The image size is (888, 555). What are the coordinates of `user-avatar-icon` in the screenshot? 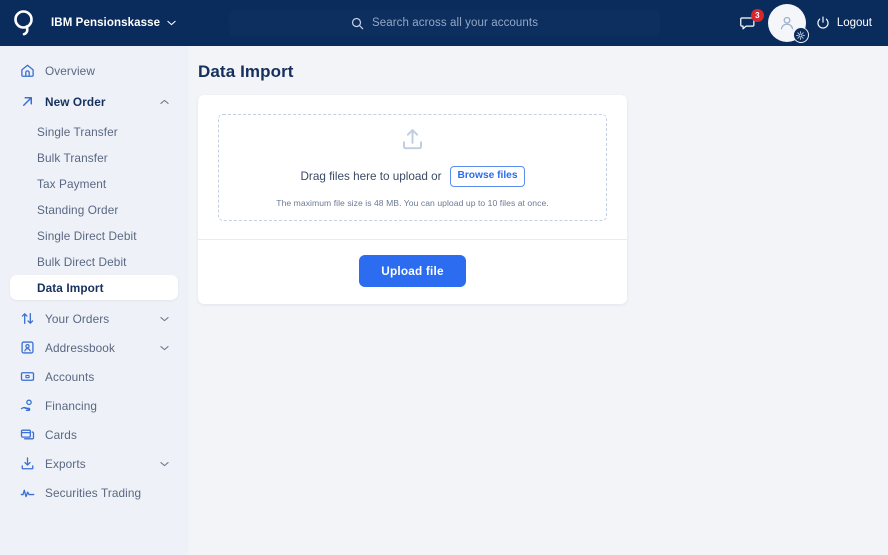 It's located at (787, 23).